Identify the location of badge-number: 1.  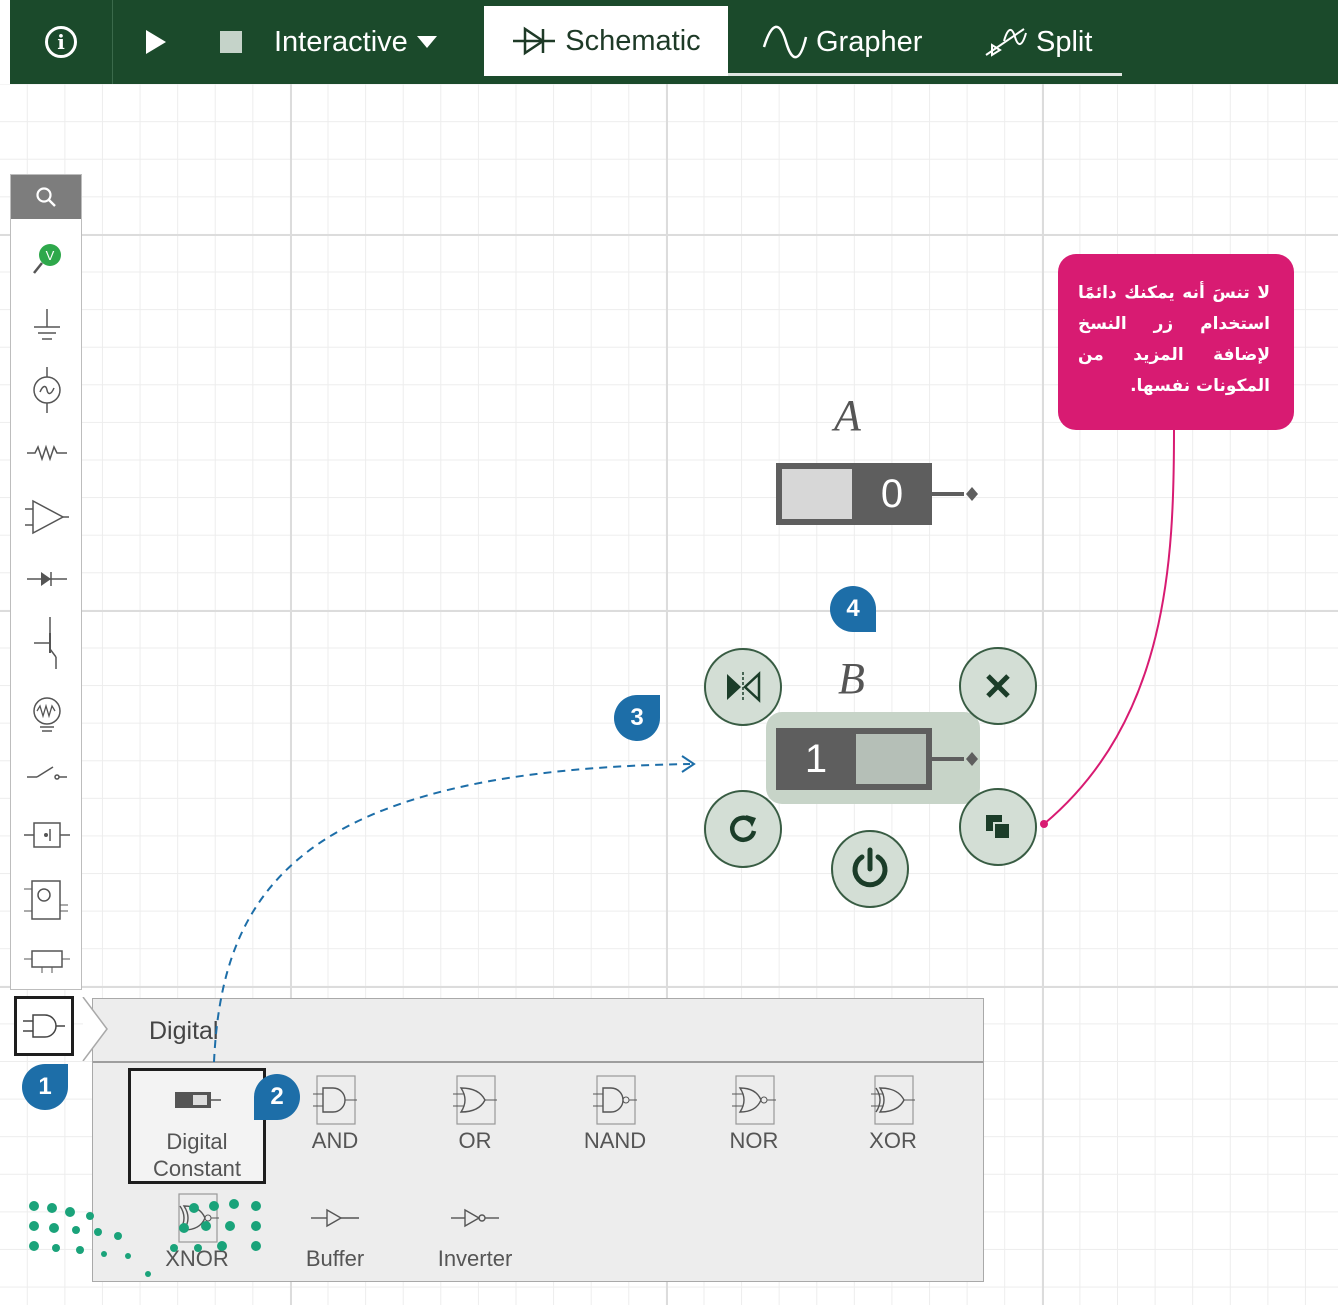
(45, 1086).